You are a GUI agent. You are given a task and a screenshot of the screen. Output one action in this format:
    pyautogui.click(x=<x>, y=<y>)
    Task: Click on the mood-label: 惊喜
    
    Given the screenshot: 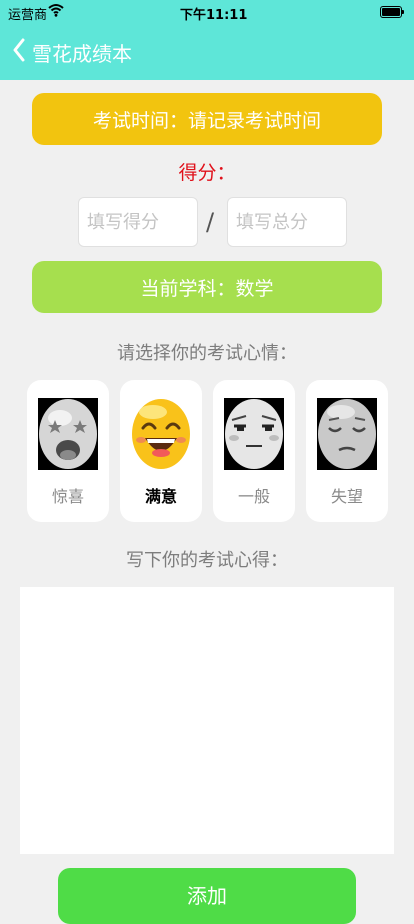 What is the action you would take?
    pyautogui.click(x=67, y=496)
    